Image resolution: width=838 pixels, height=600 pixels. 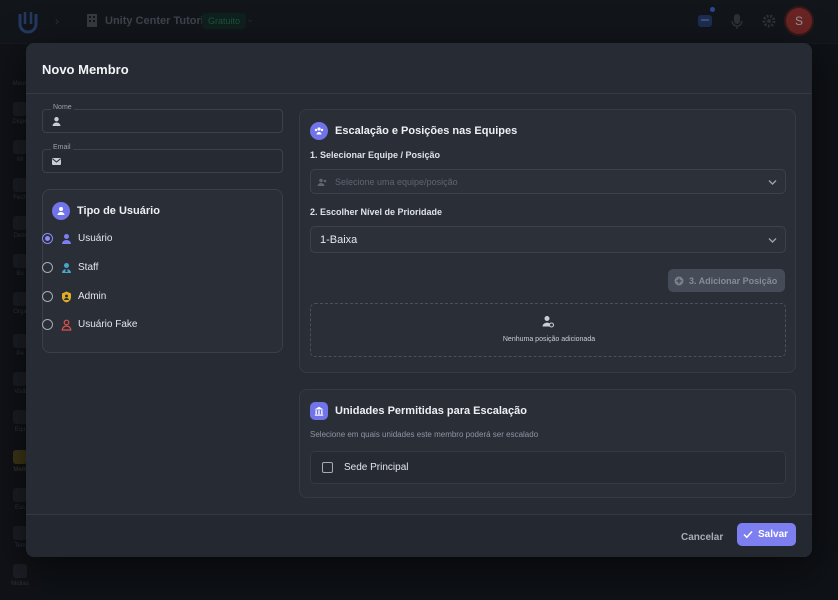 I want to click on admin-shield-icon, so click(x=66, y=297).